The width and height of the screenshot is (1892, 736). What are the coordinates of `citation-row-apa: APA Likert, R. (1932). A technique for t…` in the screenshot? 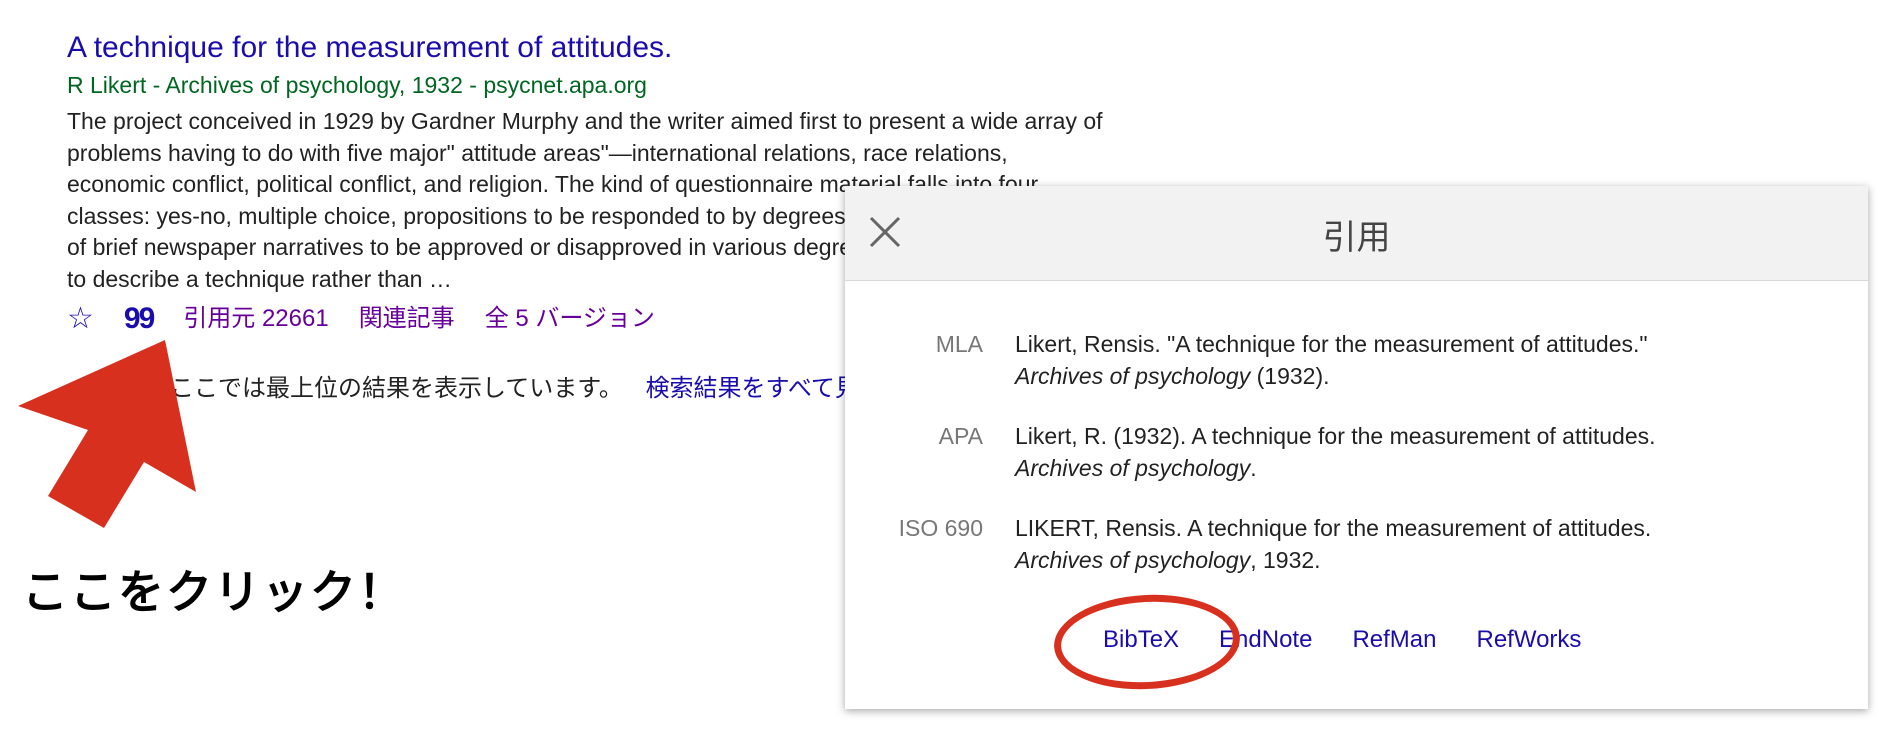 It's located at (1356, 452).